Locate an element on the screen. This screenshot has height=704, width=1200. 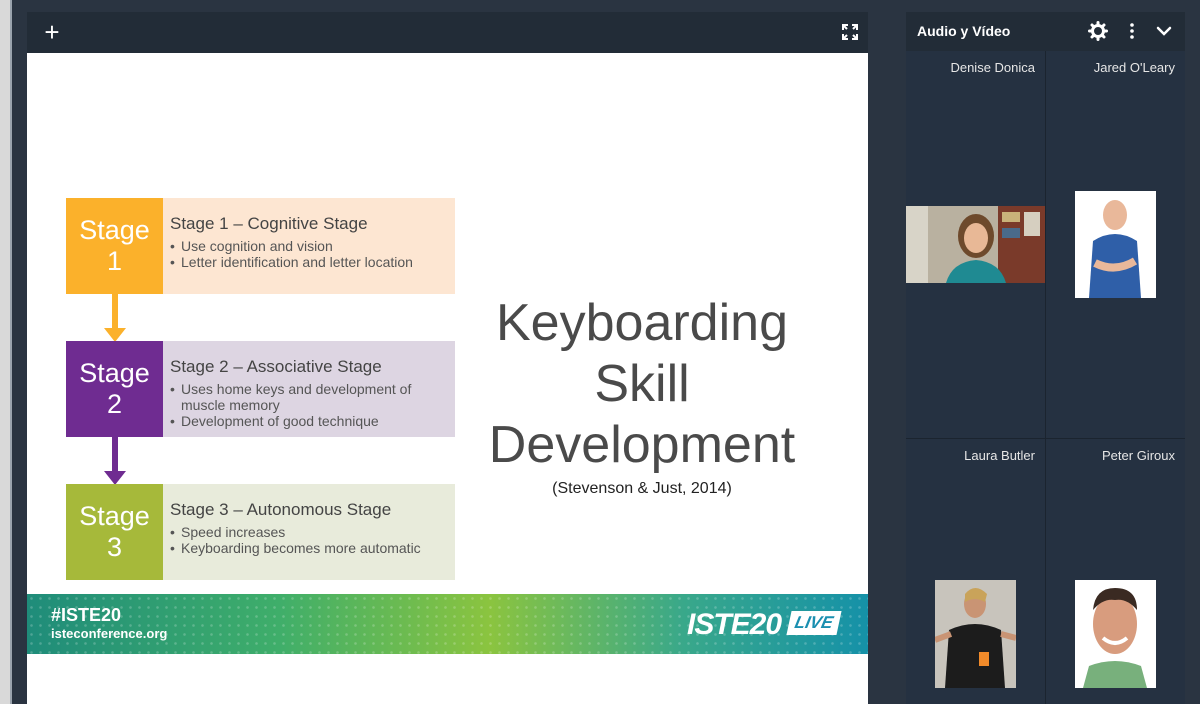
window-left-edge is located at coordinates (5, 352).